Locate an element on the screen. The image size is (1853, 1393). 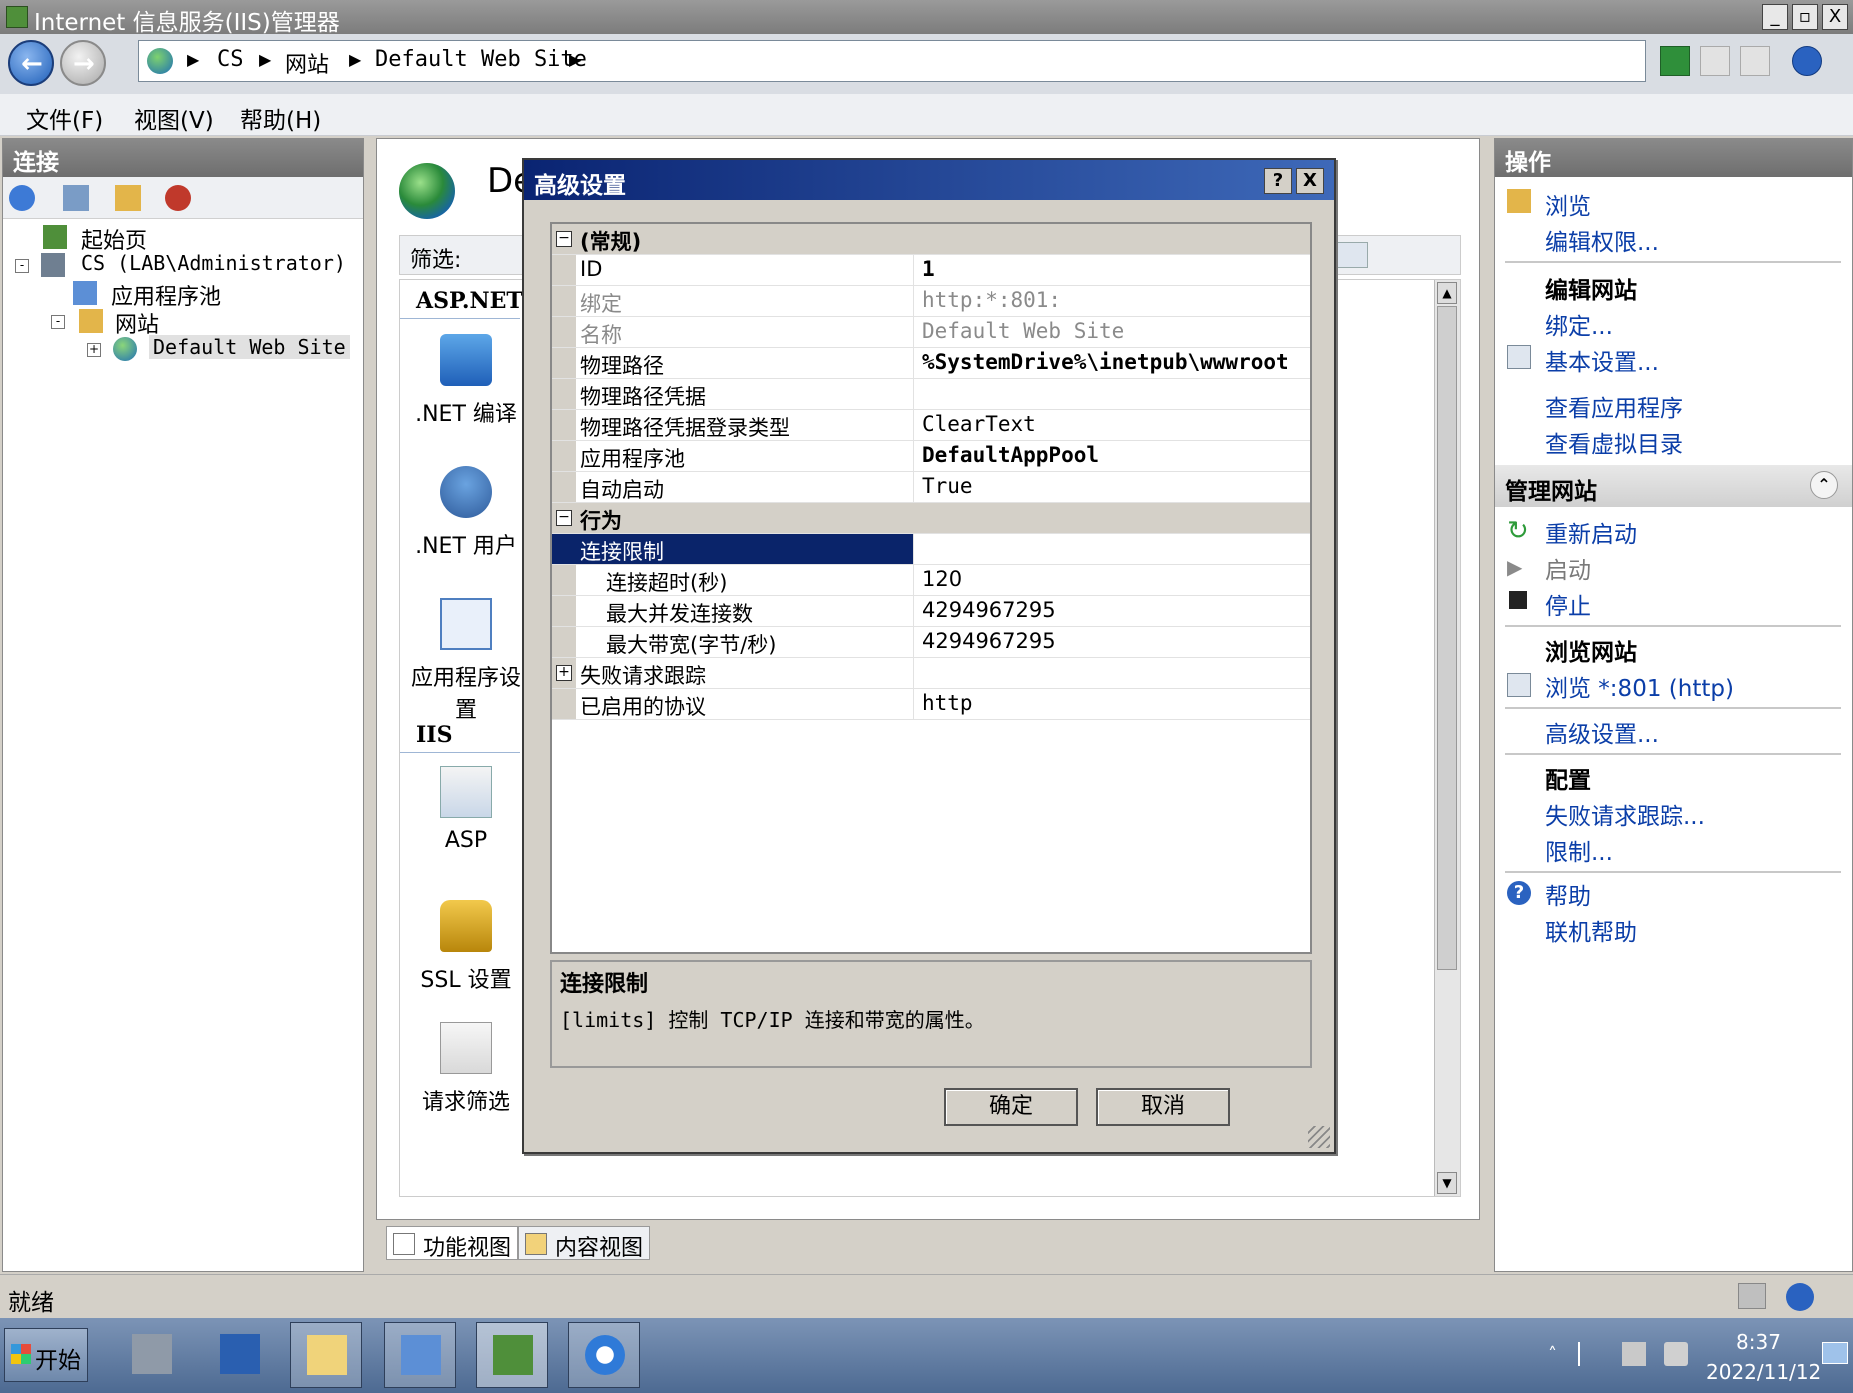
property-value: http is located at coordinates (1115, 703).